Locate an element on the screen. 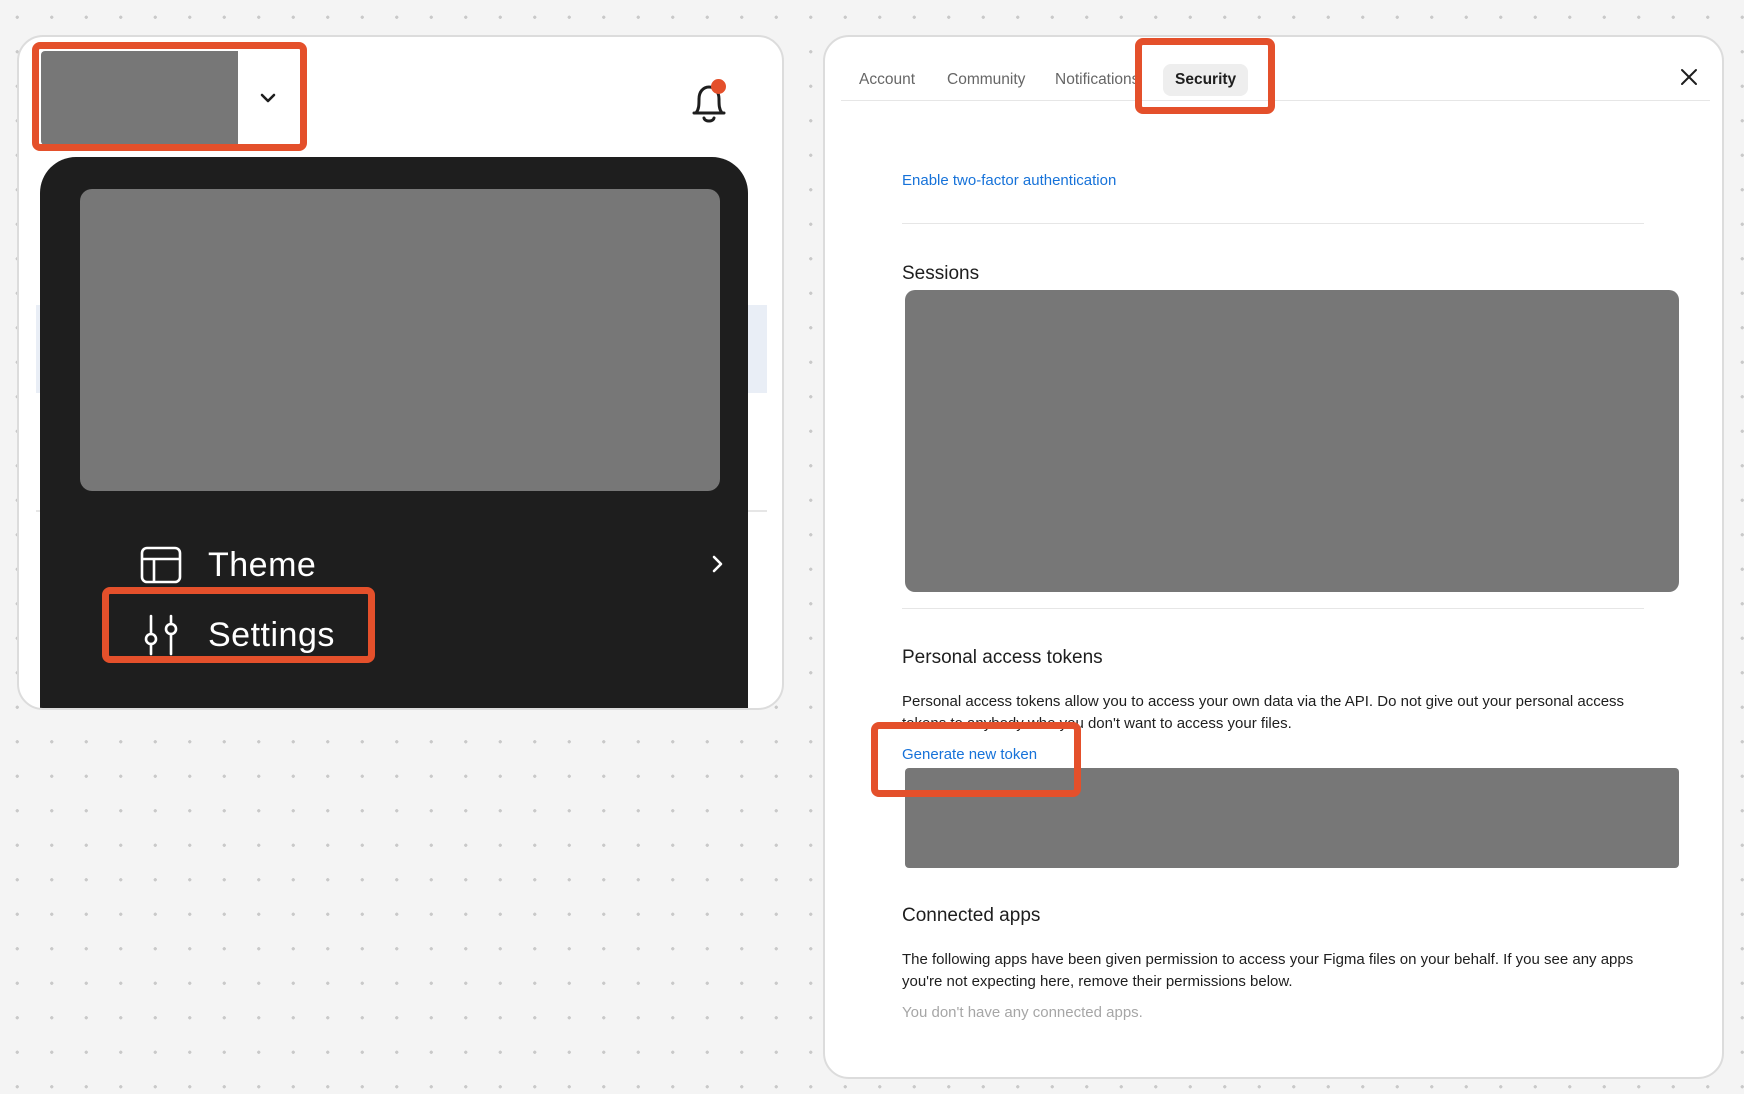  account-info-redacted is located at coordinates (400, 340).